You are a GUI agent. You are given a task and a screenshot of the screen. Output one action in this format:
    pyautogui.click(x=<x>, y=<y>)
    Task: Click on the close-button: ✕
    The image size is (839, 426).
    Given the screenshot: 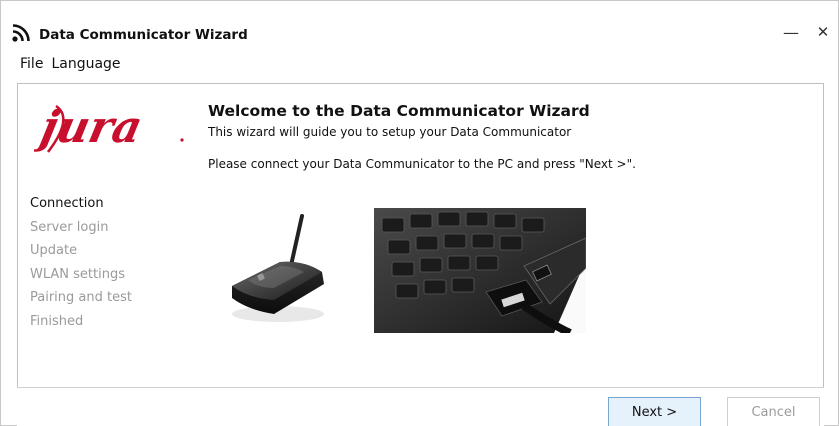 What is the action you would take?
    pyautogui.click(x=821, y=32)
    